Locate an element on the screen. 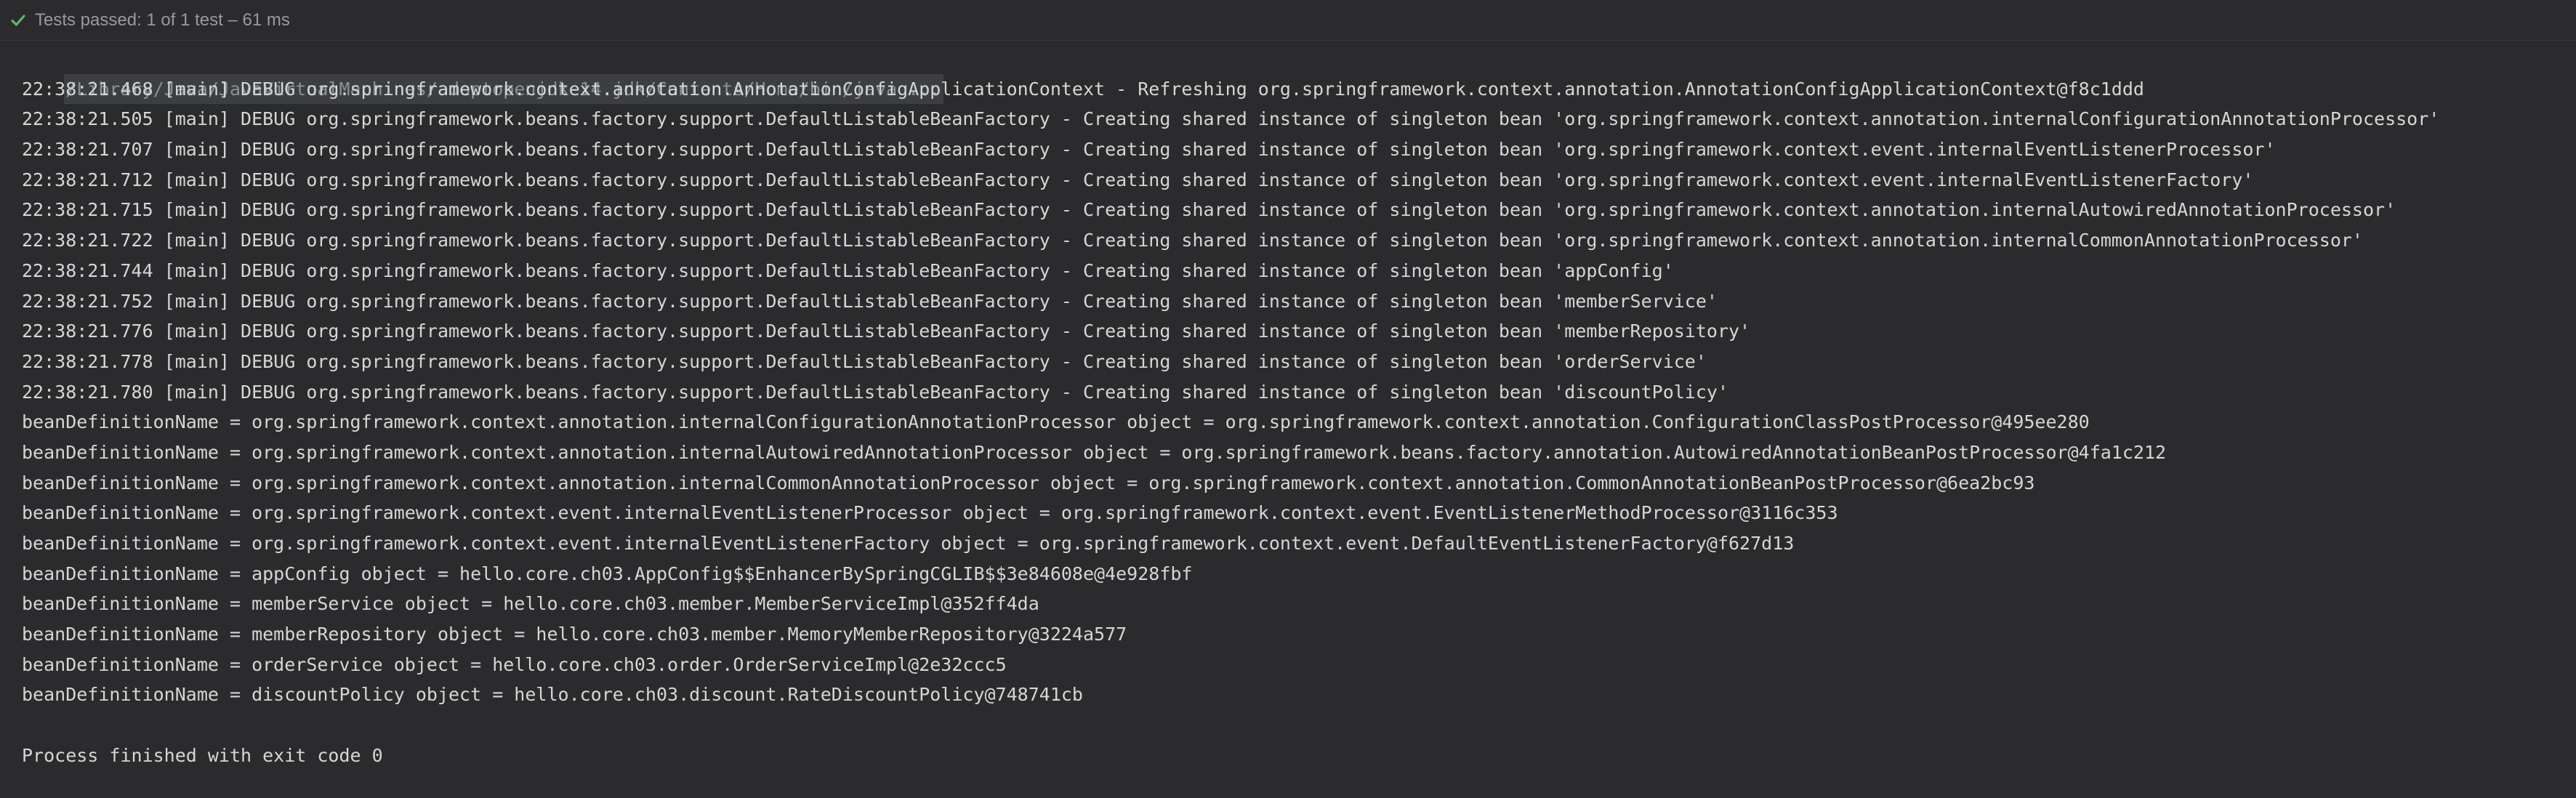 Image resolution: width=2576 pixels, height=798 pixels. test-status-text: Tests passed: 1 of 1 test – 61 ms is located at coordinates (162, 20).